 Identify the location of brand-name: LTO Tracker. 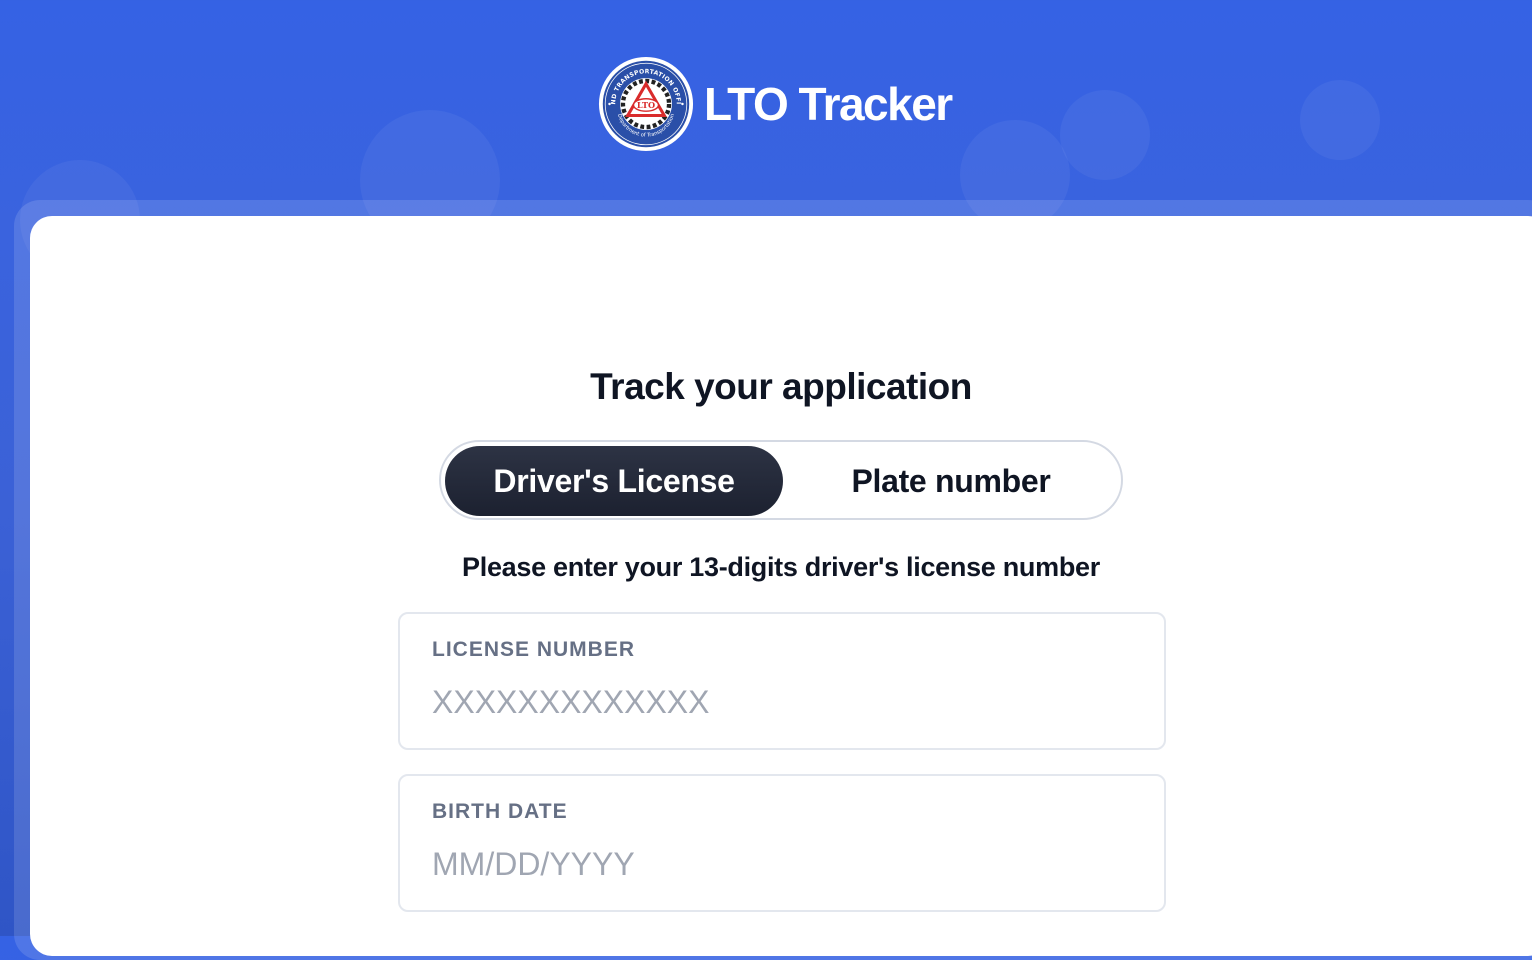
(828, 104).